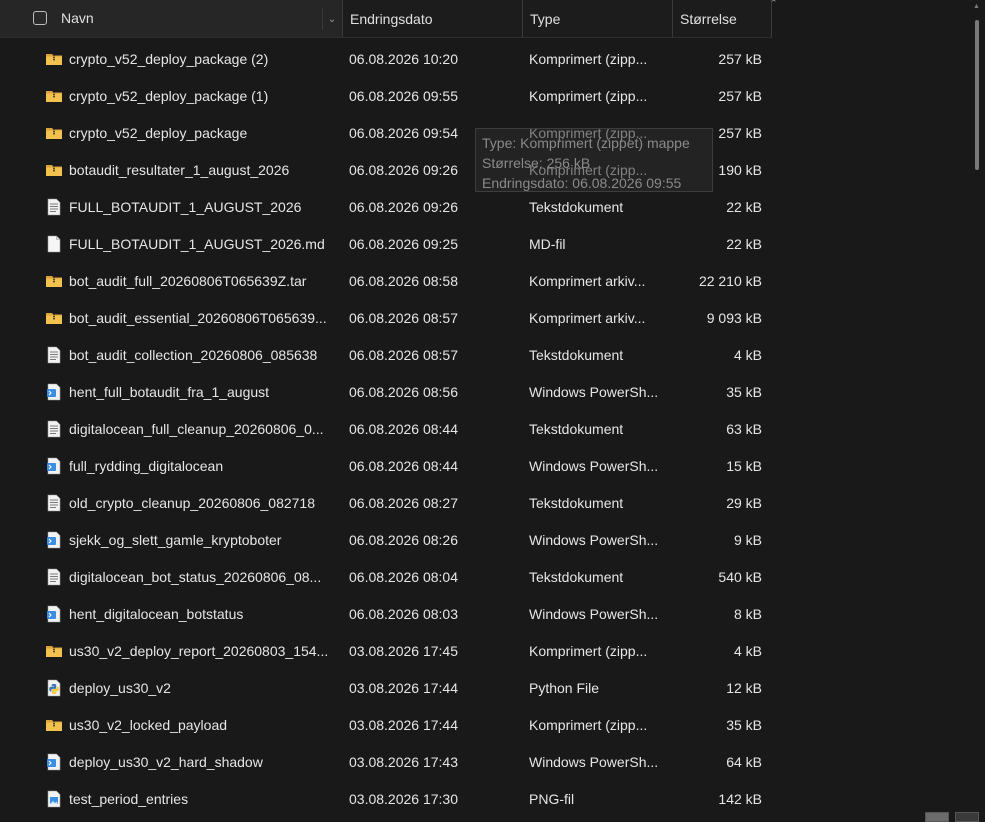 The width and height of the screenshot is (985, 822). What do you see at coordinates (146, 466) in the screenshot?
I see `file-name: full_rydding_digitalocean` at bounding box center [146, 466].